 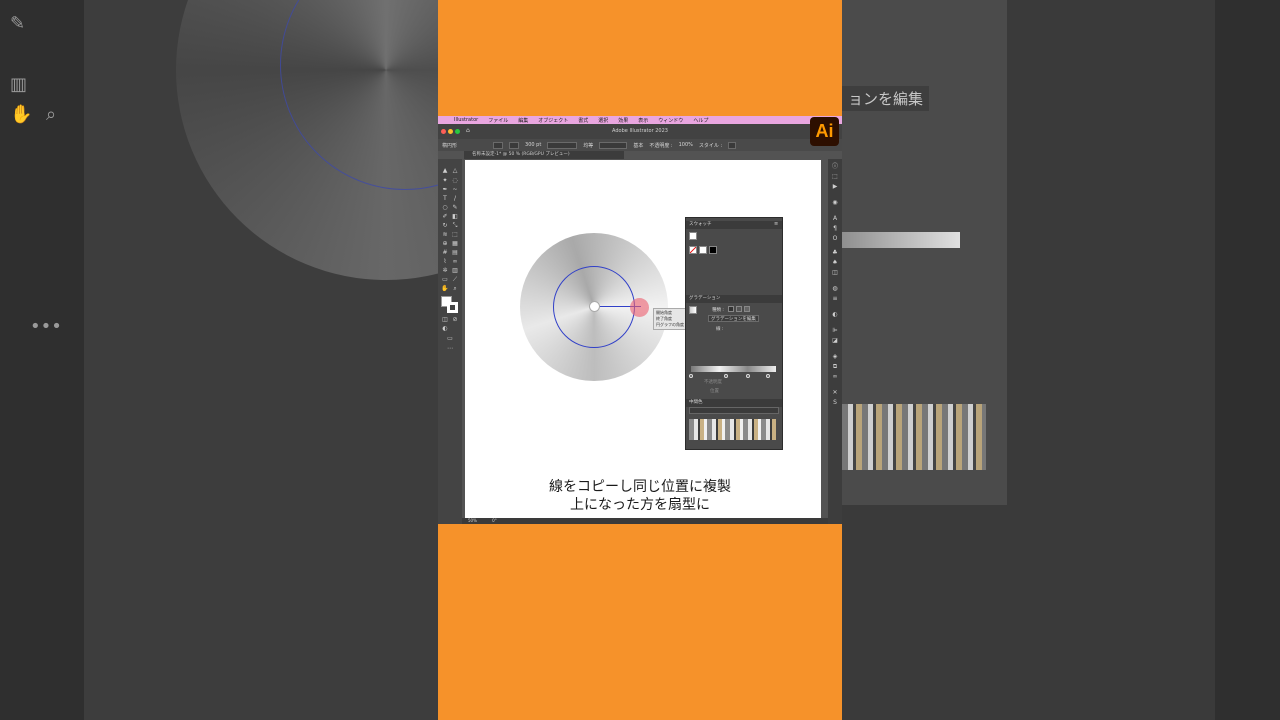 What do you see at coordinates (643, 120) in the screenshot?
I see `menu-item-view: 表示` at bounding box center [643, 120].